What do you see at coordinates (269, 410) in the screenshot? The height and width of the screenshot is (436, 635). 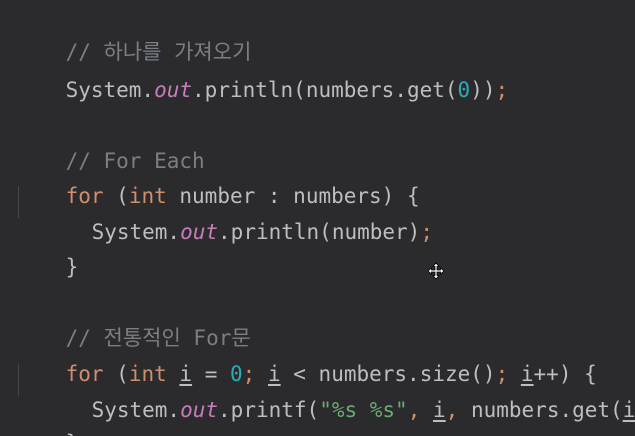 I see `code-token: .printf(` at bounding box center [269, 410].